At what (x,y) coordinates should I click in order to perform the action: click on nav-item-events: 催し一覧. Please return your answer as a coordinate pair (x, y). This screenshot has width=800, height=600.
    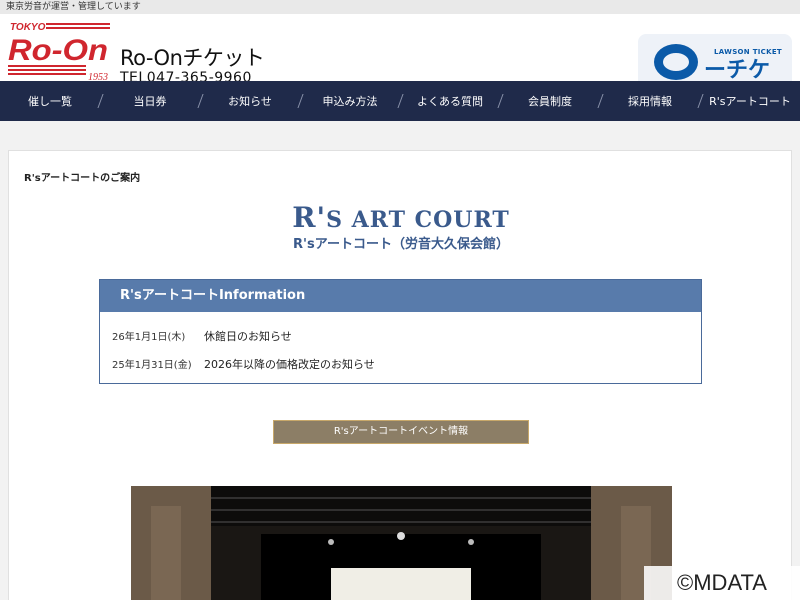
    Looking at the image, I should click on (50, 101).